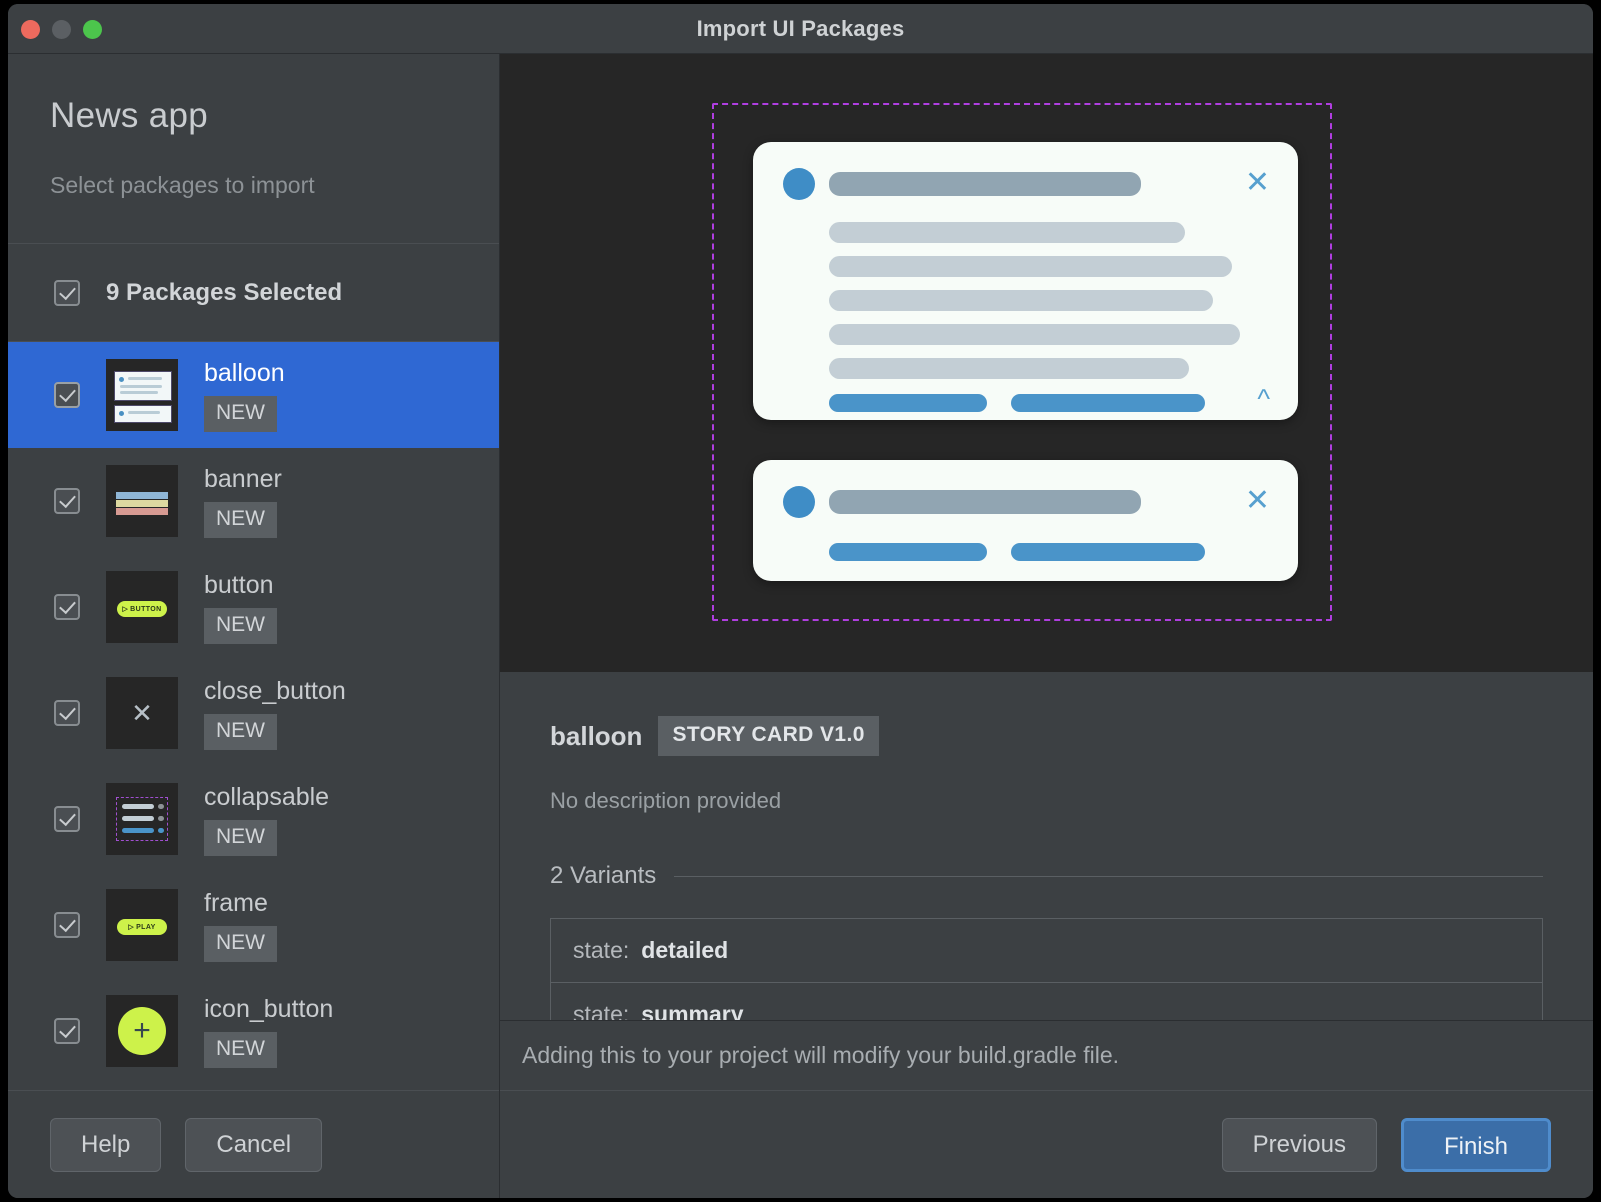 Image resolution: width=1601 pixels, height=1202 pixels. What do you see at coordinates (224, 292) in the screenshot?
I see `select-all-label: 9 Packages Selected` at bounding box center [224, 292].